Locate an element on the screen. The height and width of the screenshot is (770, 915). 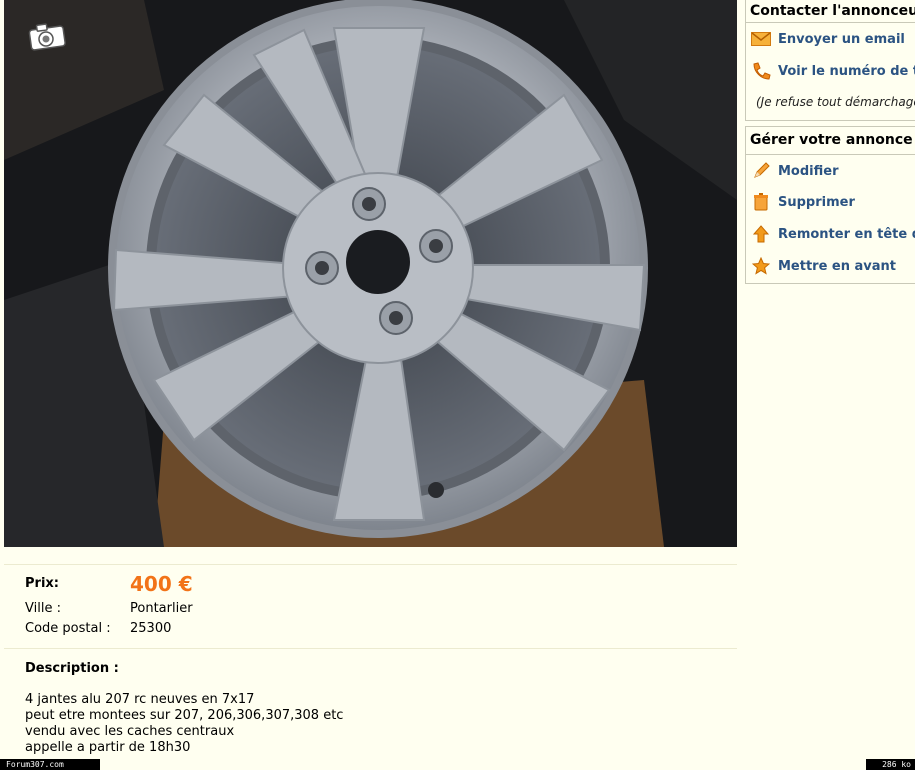
star-icon is located at coordinates (761, 266).